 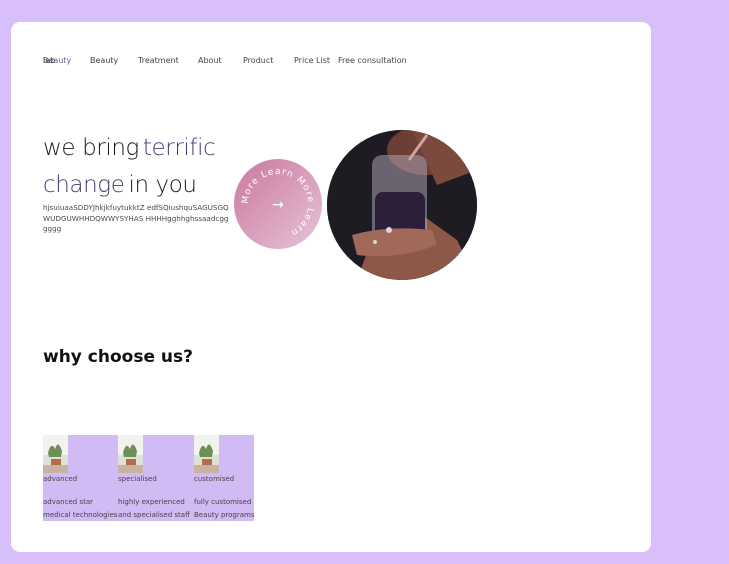 I want to click on hero-heading-line-1: we bring terrific, so click(x=129, y=148).